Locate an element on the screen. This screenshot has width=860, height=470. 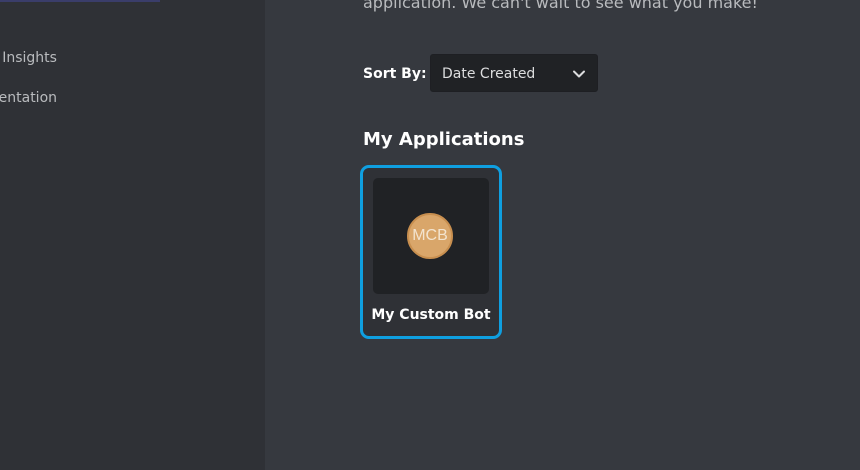
sidebar-item-insights: r Insights is located at coordinates (28, 58).